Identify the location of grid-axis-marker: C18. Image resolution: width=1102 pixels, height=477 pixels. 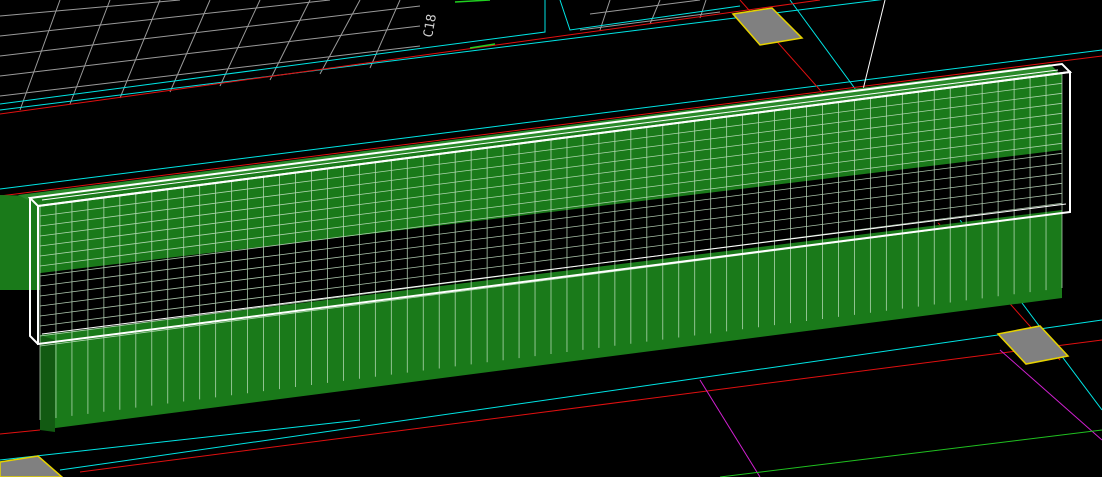
(458, 24).